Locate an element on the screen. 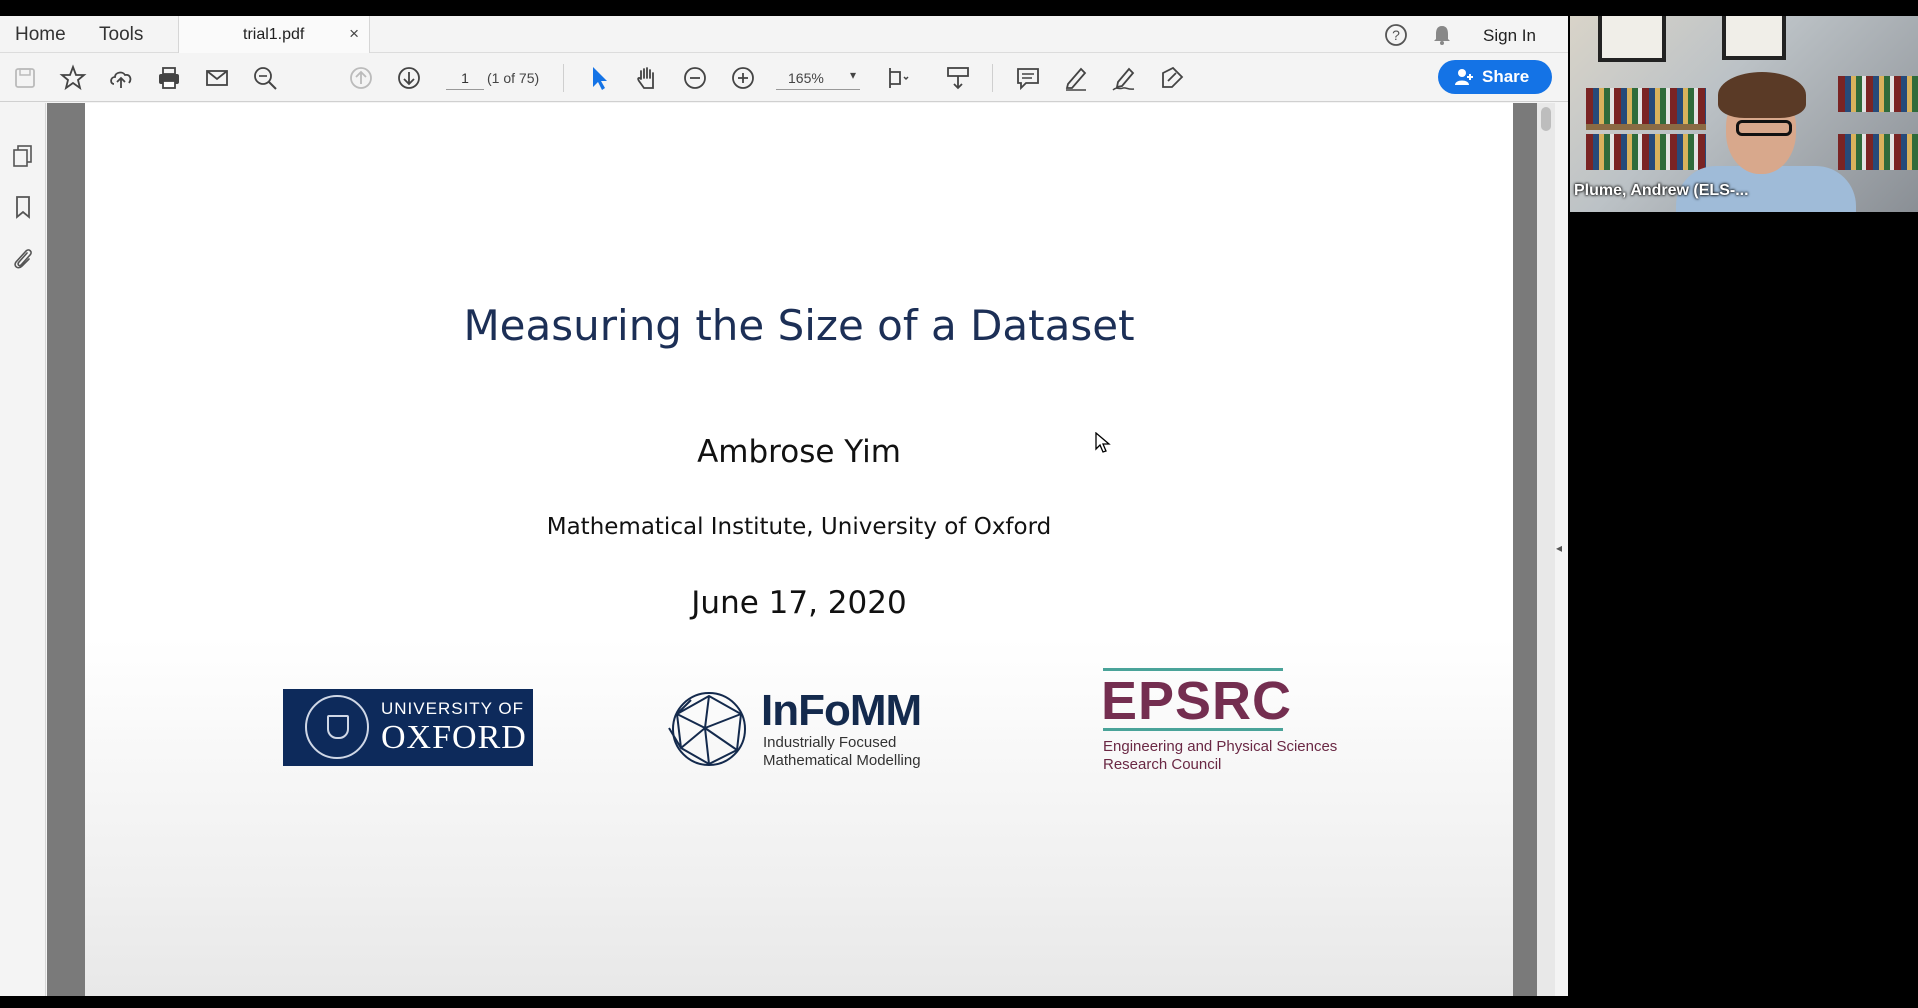  scroll-mode-icon is located at coordinates (958, 78).